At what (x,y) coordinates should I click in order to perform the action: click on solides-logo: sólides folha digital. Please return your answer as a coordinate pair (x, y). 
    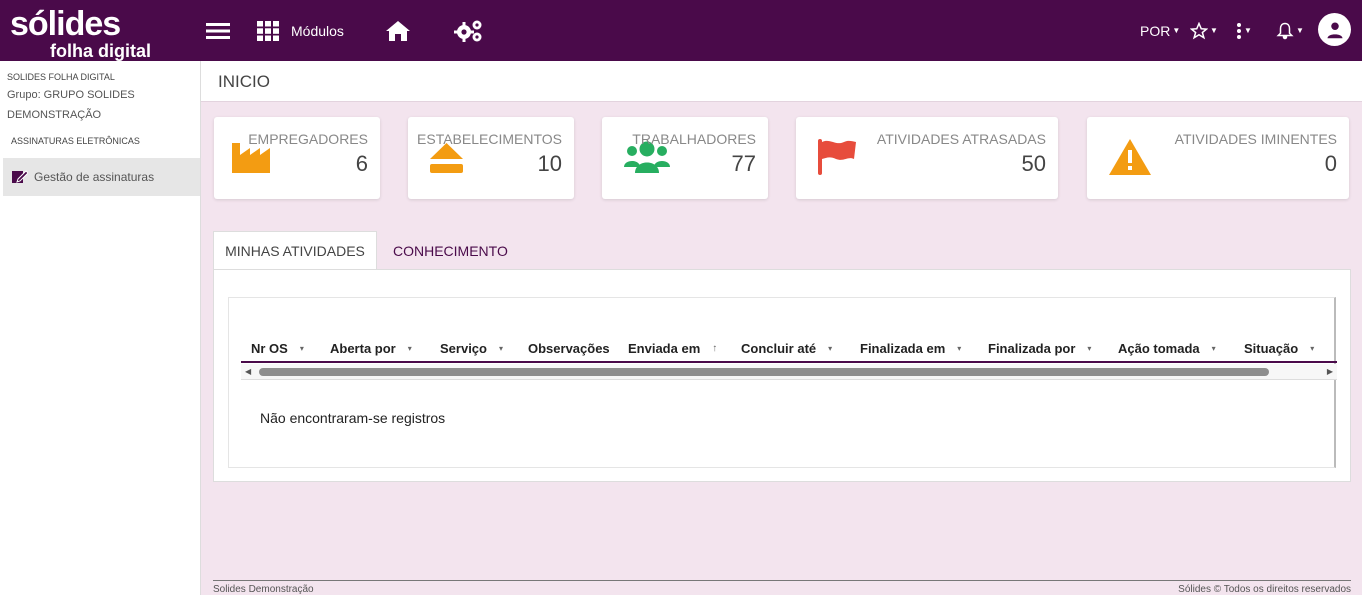
    Looking at the image, I should click on (90, 33).